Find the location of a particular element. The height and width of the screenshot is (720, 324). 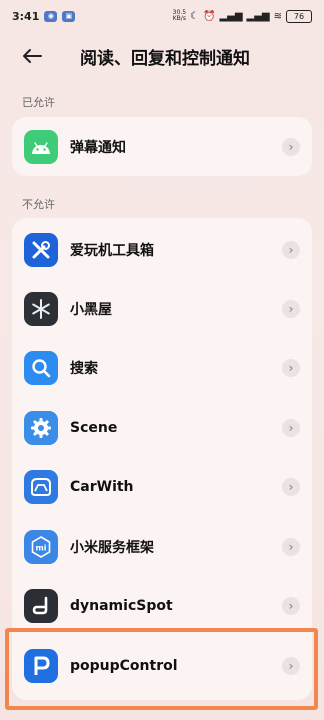

status-time: 3:41 is located at coordinates (26, 16).